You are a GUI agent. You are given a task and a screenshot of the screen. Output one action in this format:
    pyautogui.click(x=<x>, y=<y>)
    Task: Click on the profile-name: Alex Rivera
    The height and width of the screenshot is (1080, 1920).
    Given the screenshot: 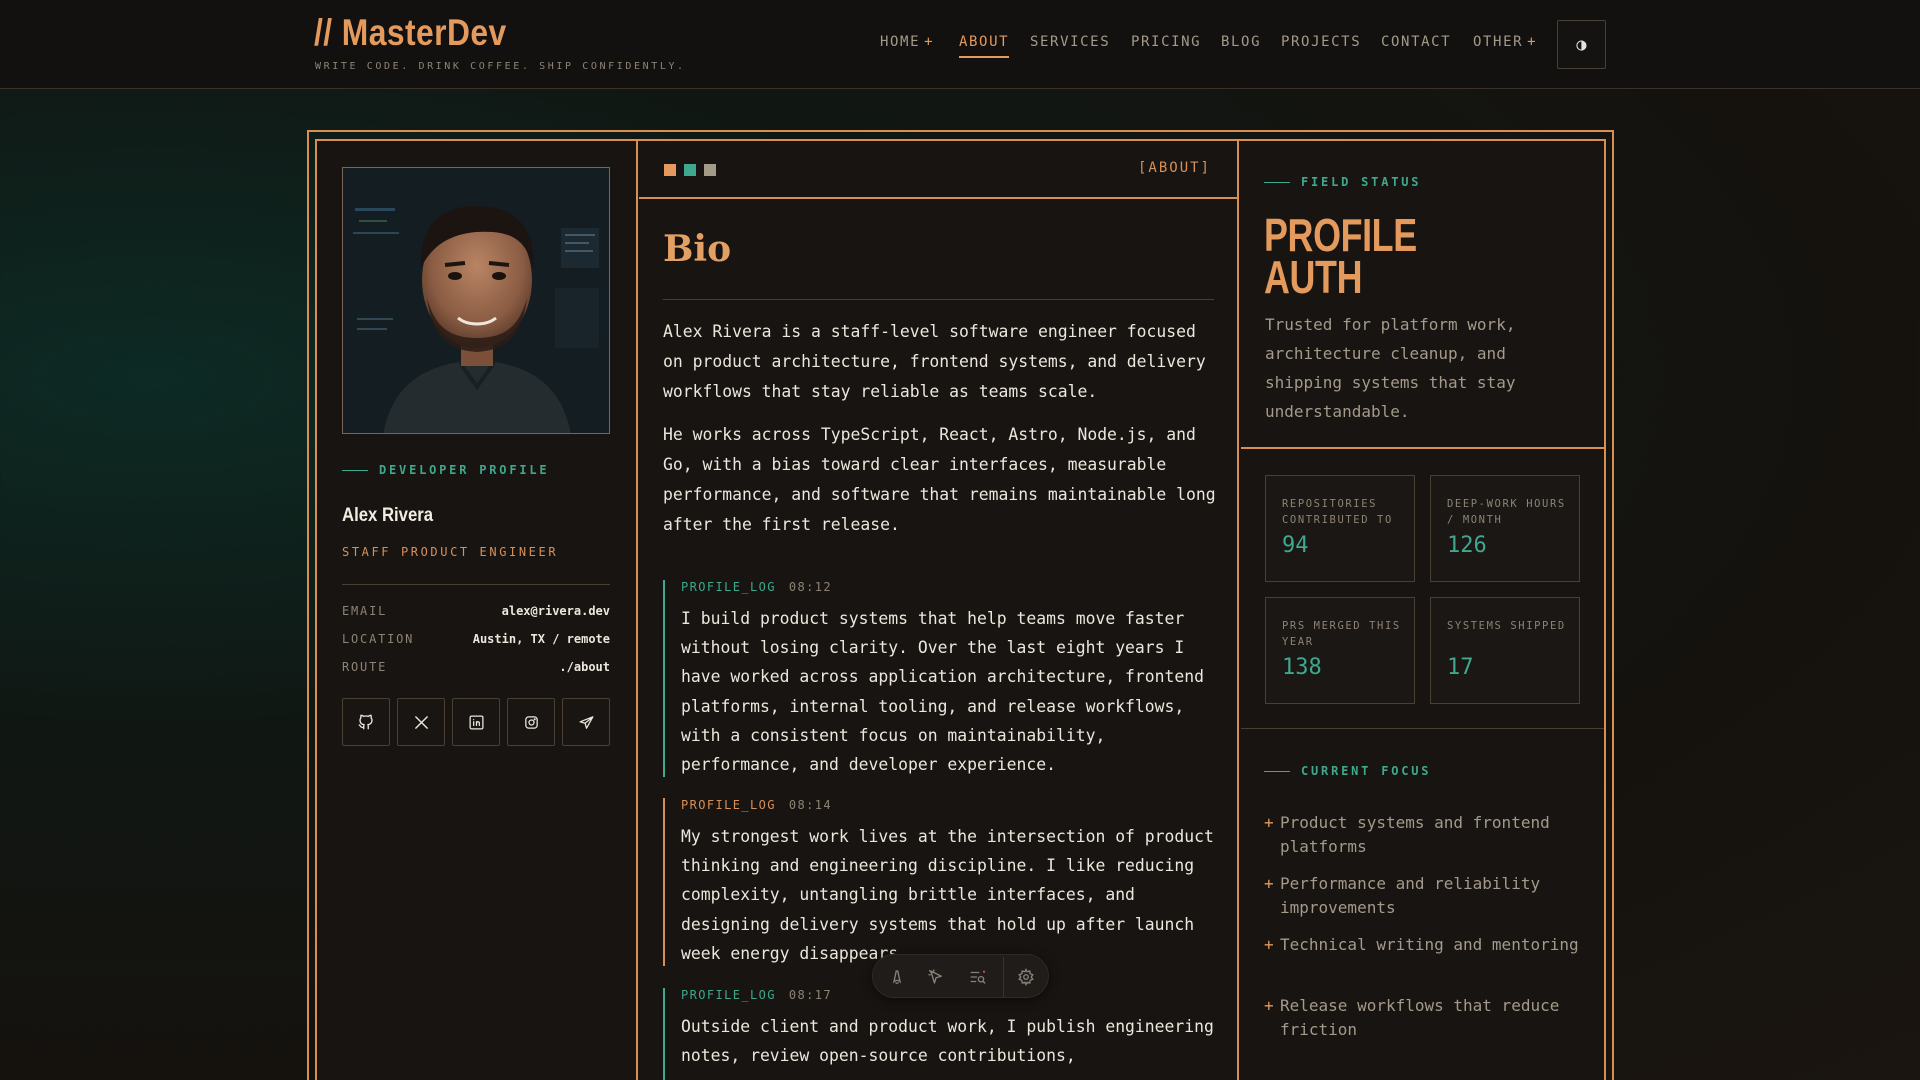 What is the action you would take?
    pyautogui.click(x=388, y=515)
    